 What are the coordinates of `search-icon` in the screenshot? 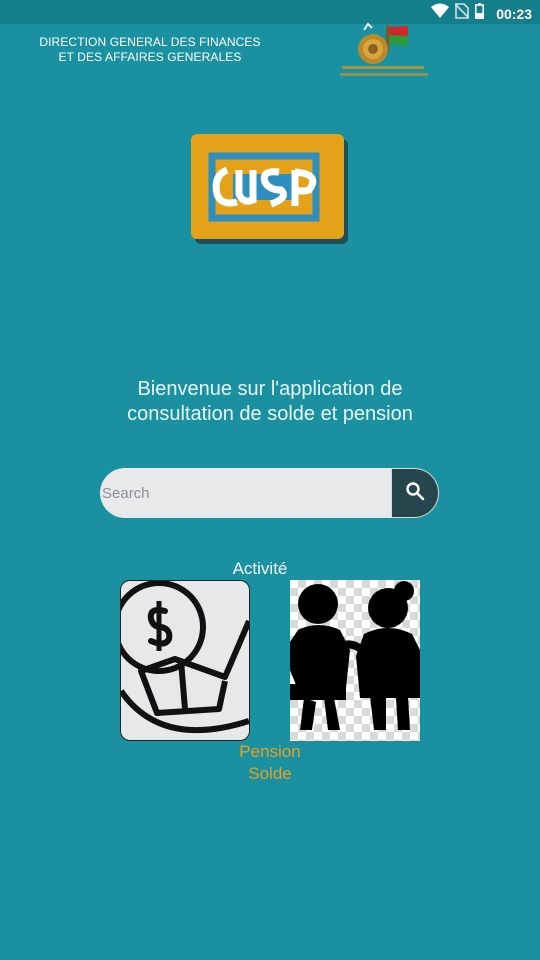 It's located at (415, 493).